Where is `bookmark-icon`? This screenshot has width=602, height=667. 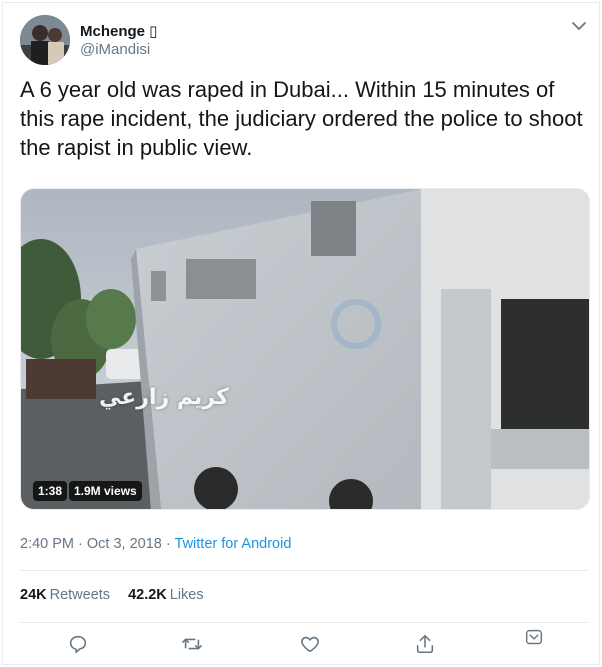 bookmark-icon is located at coordinates (534, 638).